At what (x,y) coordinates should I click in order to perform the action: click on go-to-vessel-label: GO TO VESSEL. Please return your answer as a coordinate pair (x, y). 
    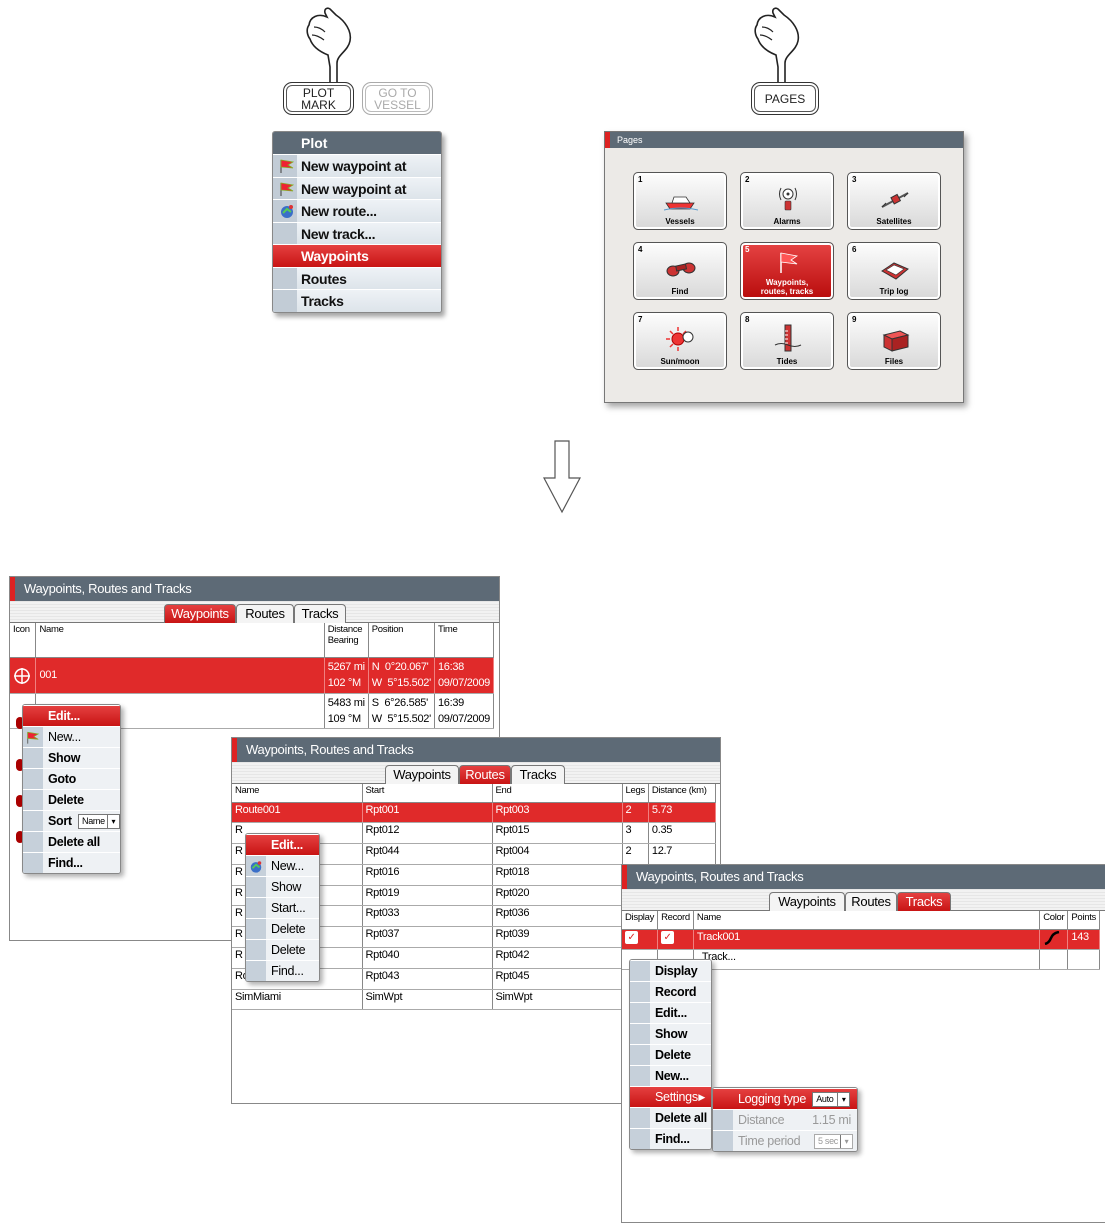
    Looking at the image, I should click on (397, 98).